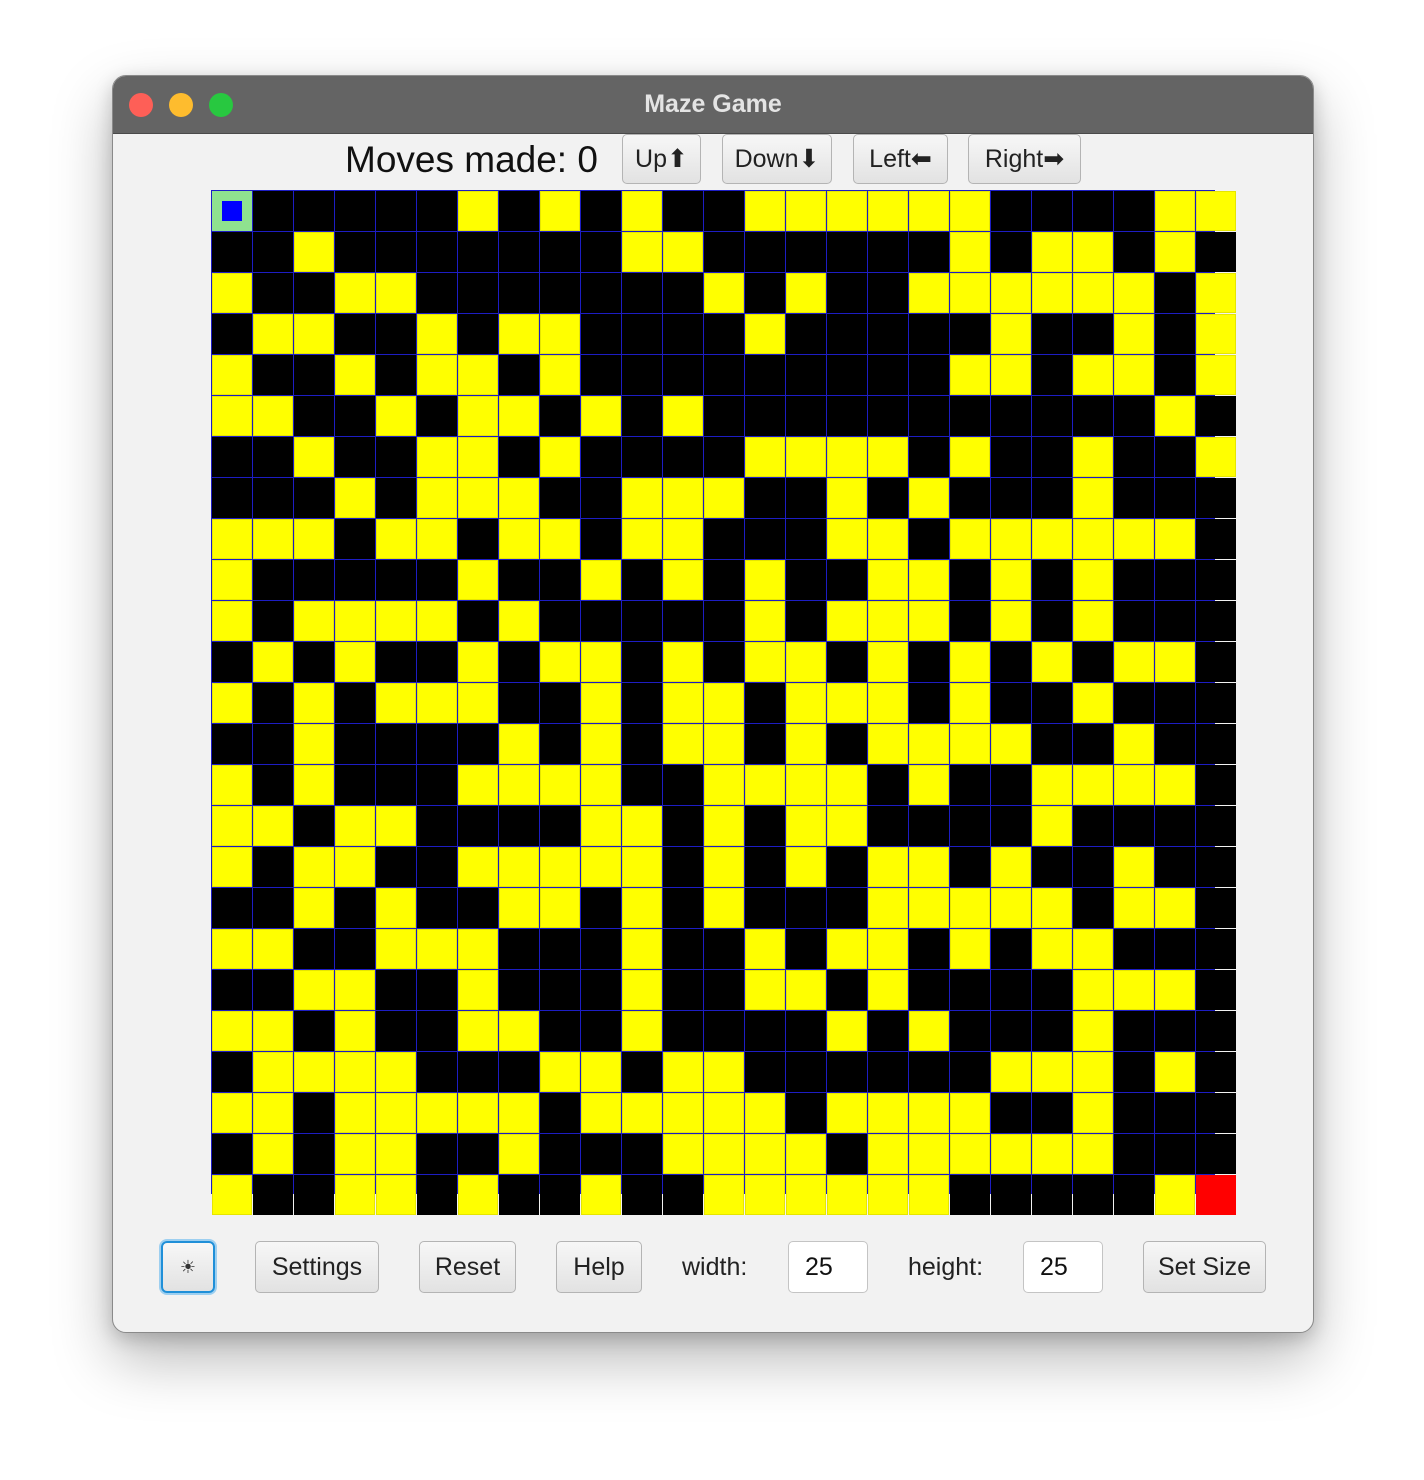 Image resolution: width=1424 pixels, height=1480 pixels. I want to click on help-button: Help, so click(599, 1267).